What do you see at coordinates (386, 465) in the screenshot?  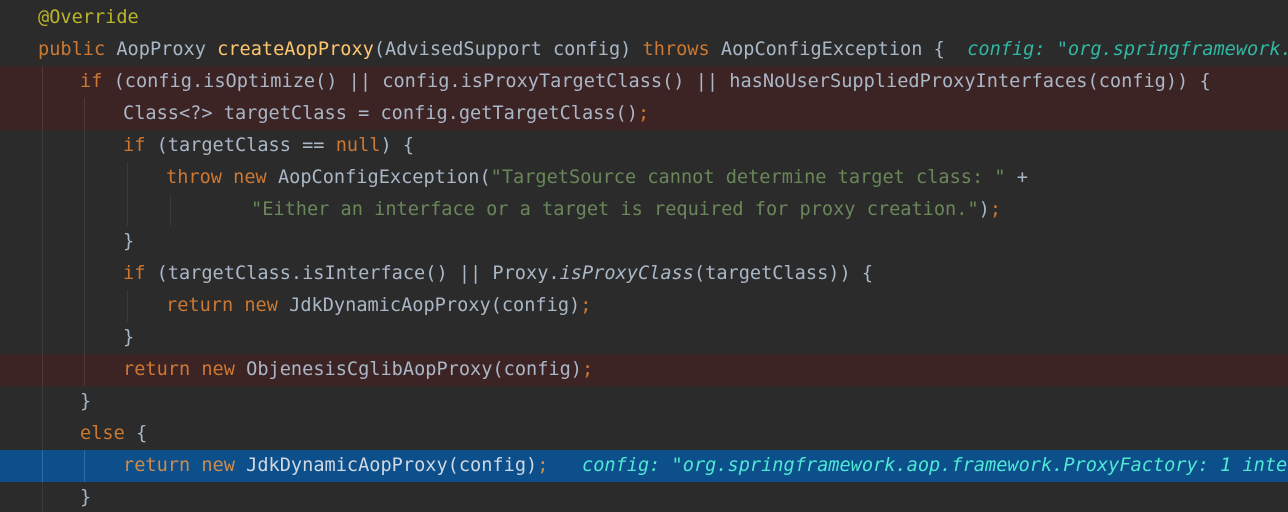 I see `code-token-plain: JdkDynamicAopProxy(config)` at bounding box center [386, 465].